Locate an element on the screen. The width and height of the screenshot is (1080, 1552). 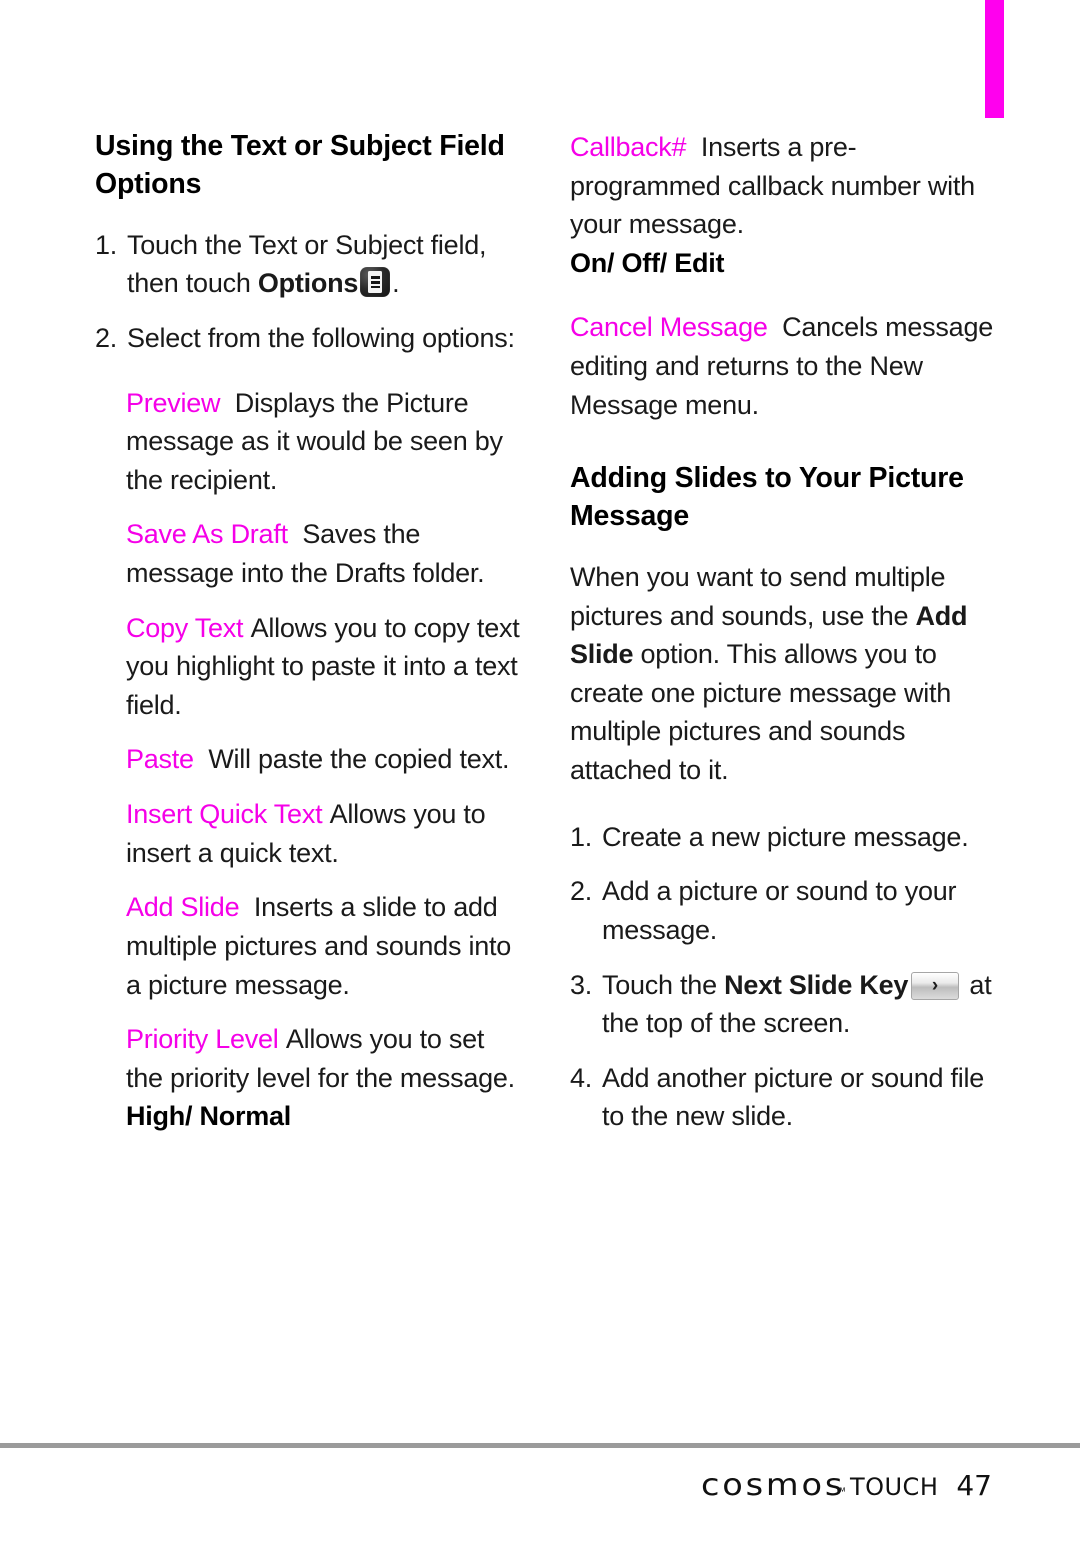
option-keyword: Callback# is located at coordinates (628, 147).